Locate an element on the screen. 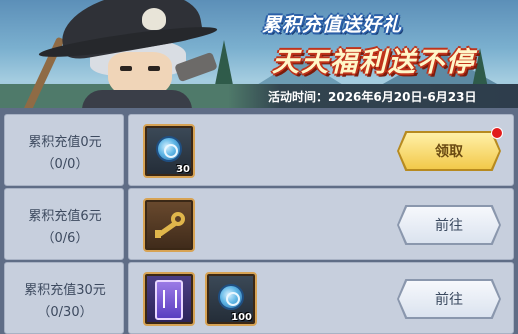  reward-slot: 30 is located at coordinates (169, 151).